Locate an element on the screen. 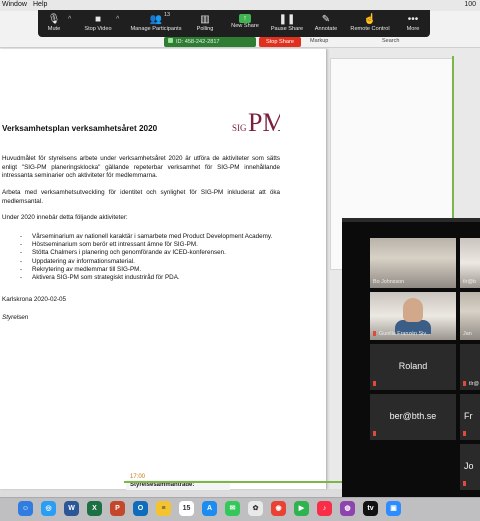 Image resolution: width=480 pixels, height=521 pixels. manage-participants-button: 👥 Manage Participants is located at coordinates (156, 23).